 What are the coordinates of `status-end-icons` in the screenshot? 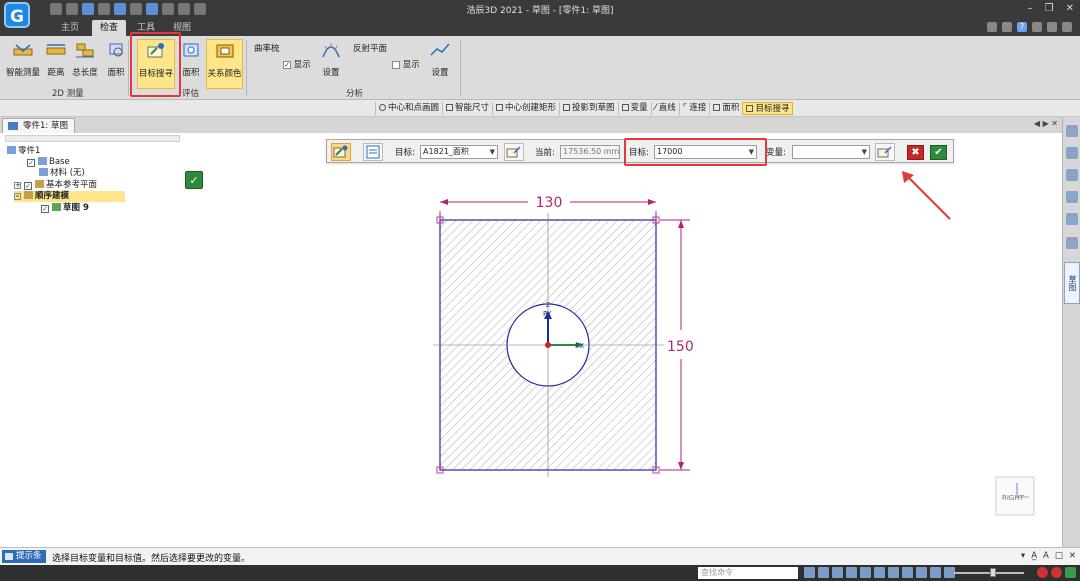 It's located at (1056, 572).